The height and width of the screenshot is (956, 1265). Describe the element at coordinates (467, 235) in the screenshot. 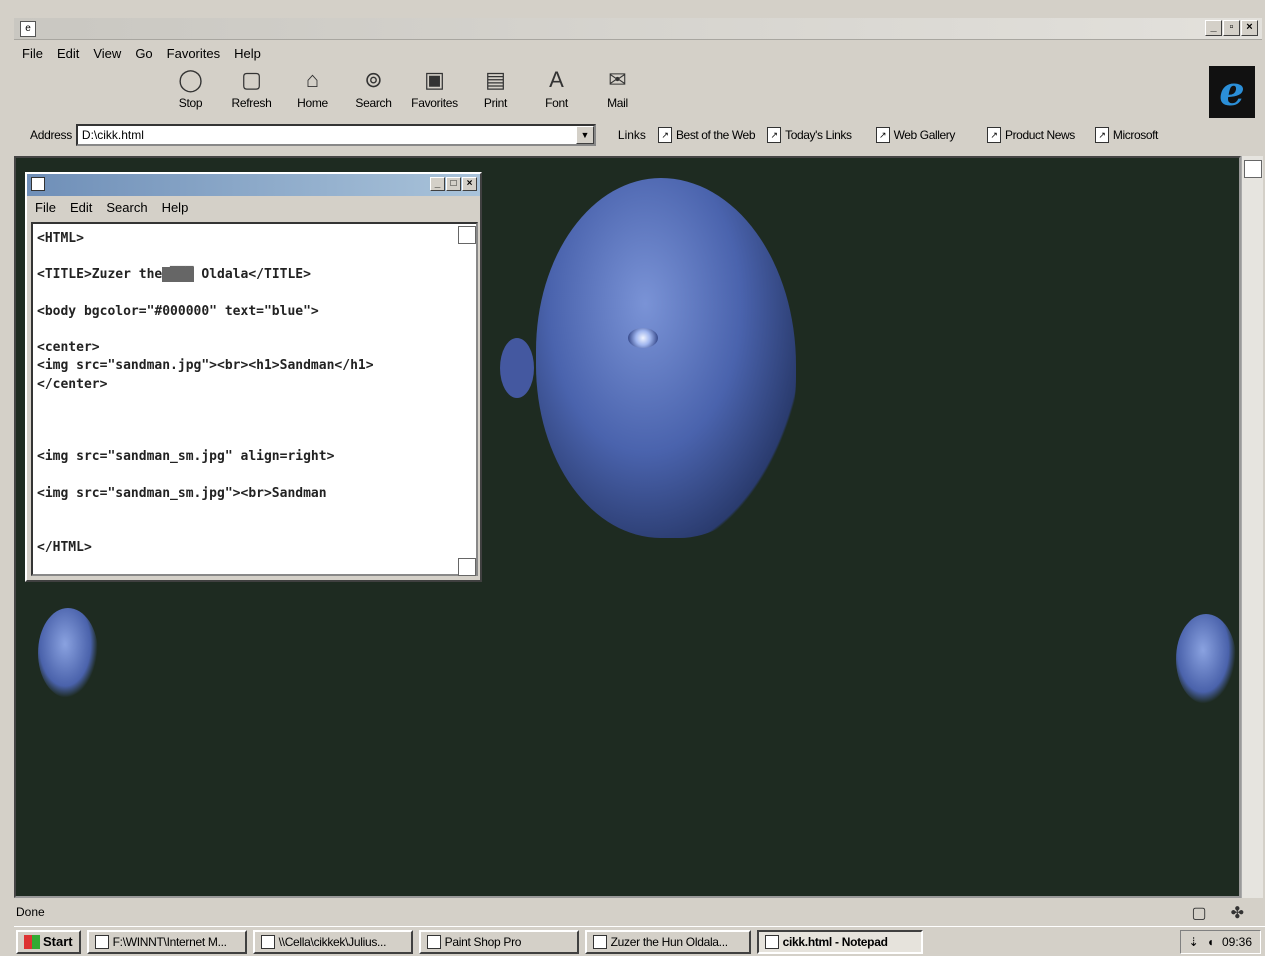

I see `notepad-scroll-up-icon` at that location.